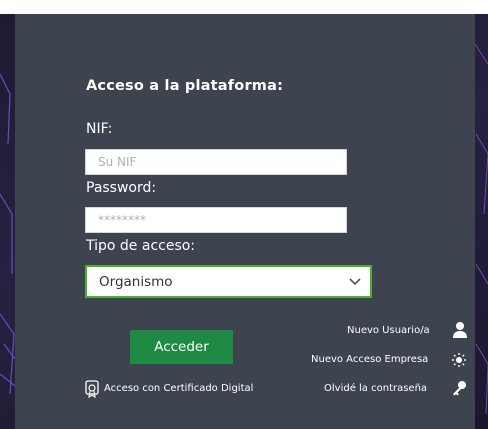 The width and height of the screenshot is (488, 429). Describe the element at coordinates (141, 246) in the screenshot. I see `access-type-label: Tipo de acceso:` at that location.